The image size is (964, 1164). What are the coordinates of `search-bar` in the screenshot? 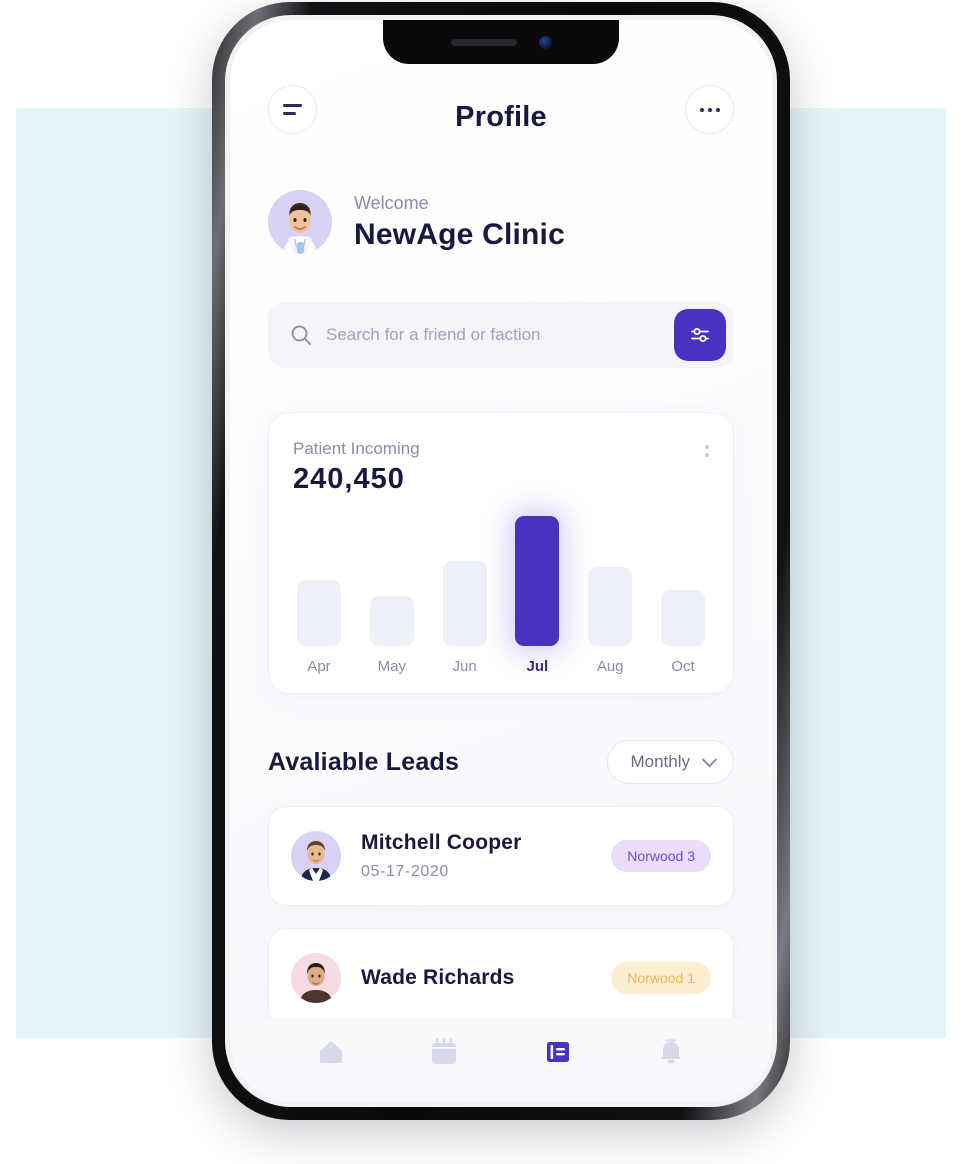 It's located at (501, 335).